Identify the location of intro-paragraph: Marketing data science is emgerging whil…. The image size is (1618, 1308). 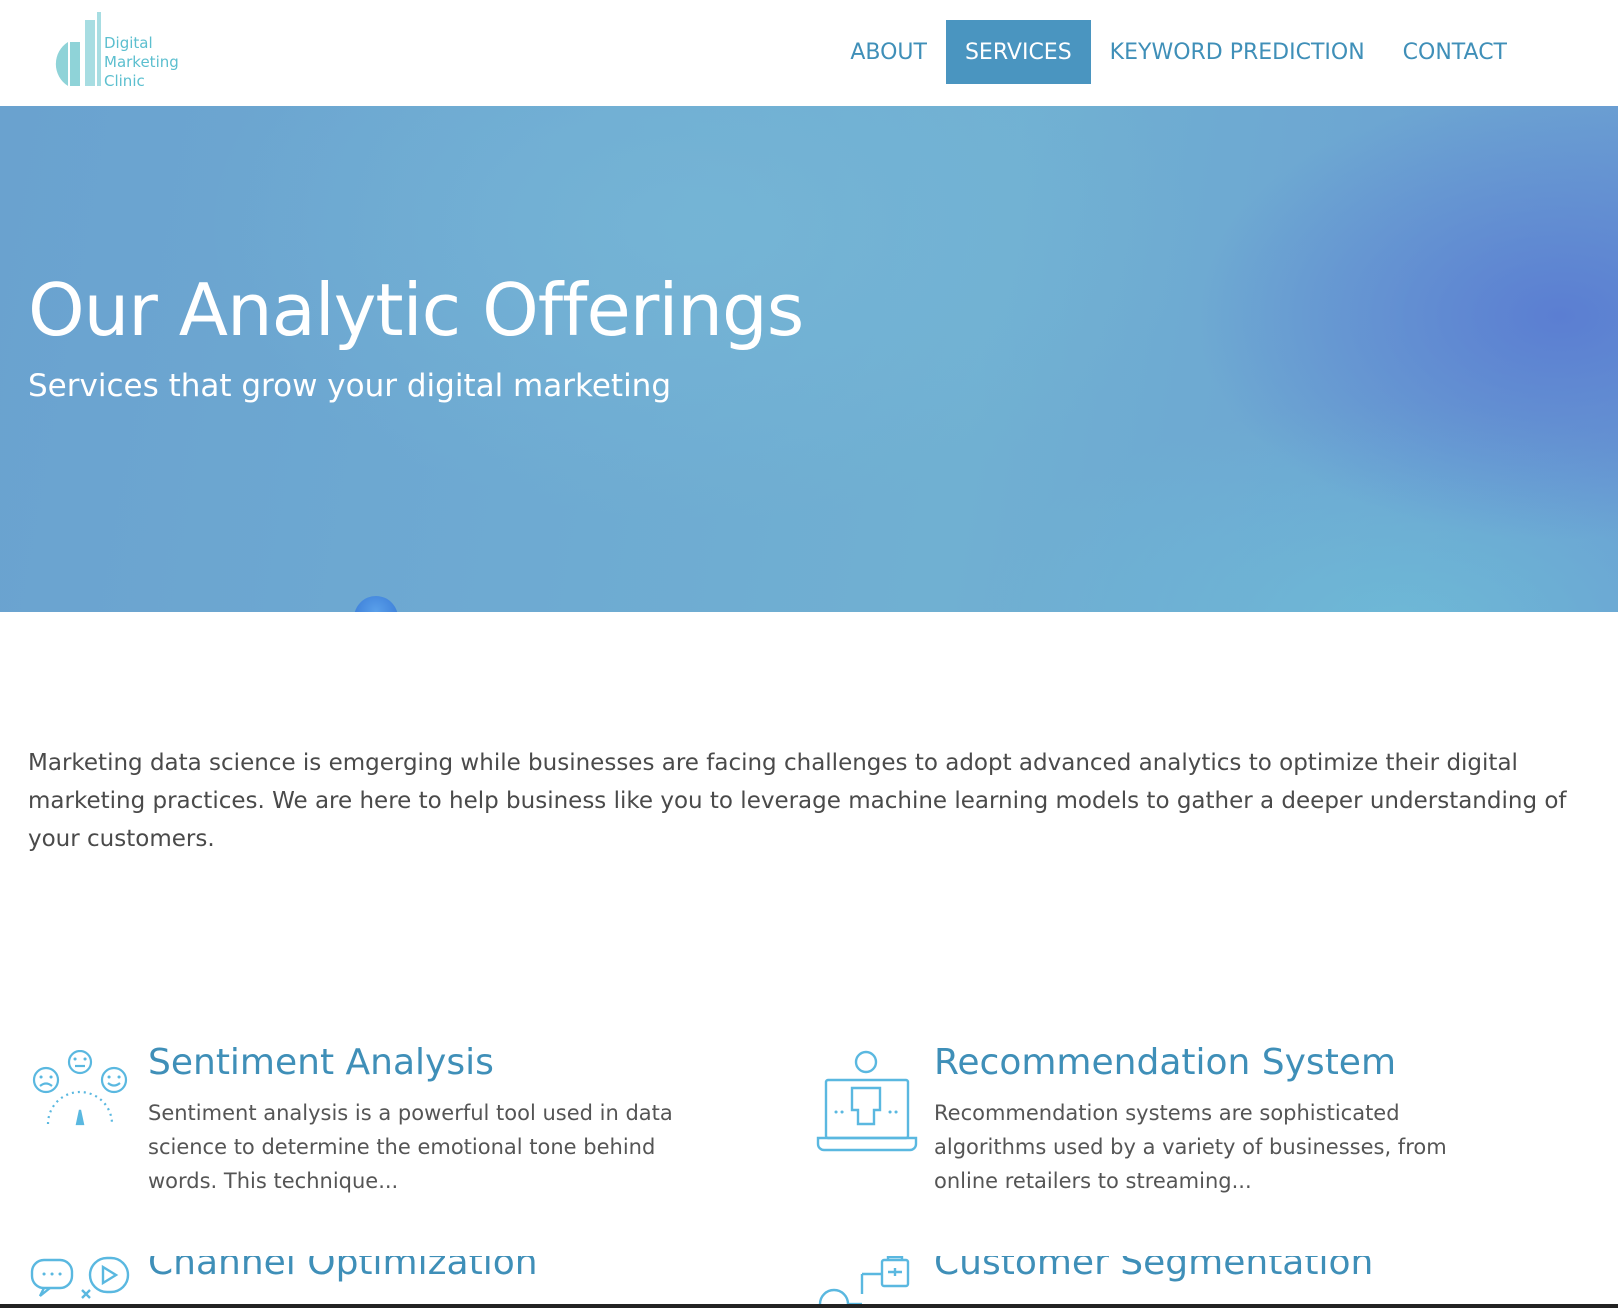
(797, 801).